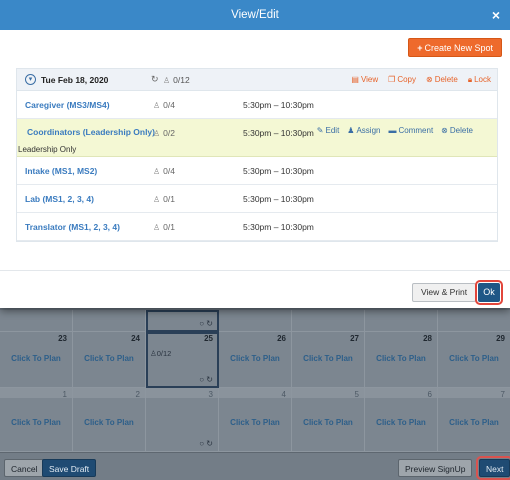 This screenshot has width=510, height=480. I want to click on calendar-day-cell: 26 Click To Plan, so click(255, 360).